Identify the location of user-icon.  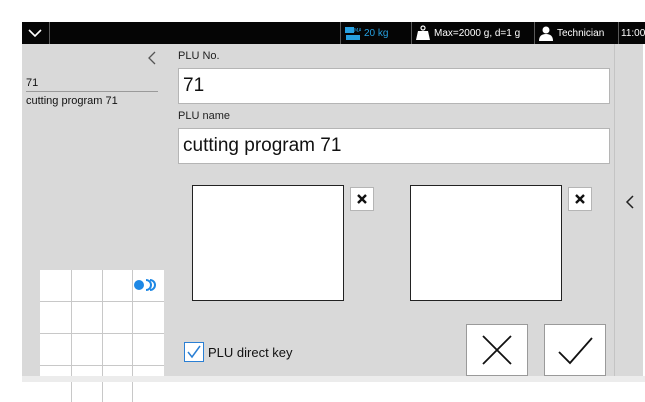
(546, 33).